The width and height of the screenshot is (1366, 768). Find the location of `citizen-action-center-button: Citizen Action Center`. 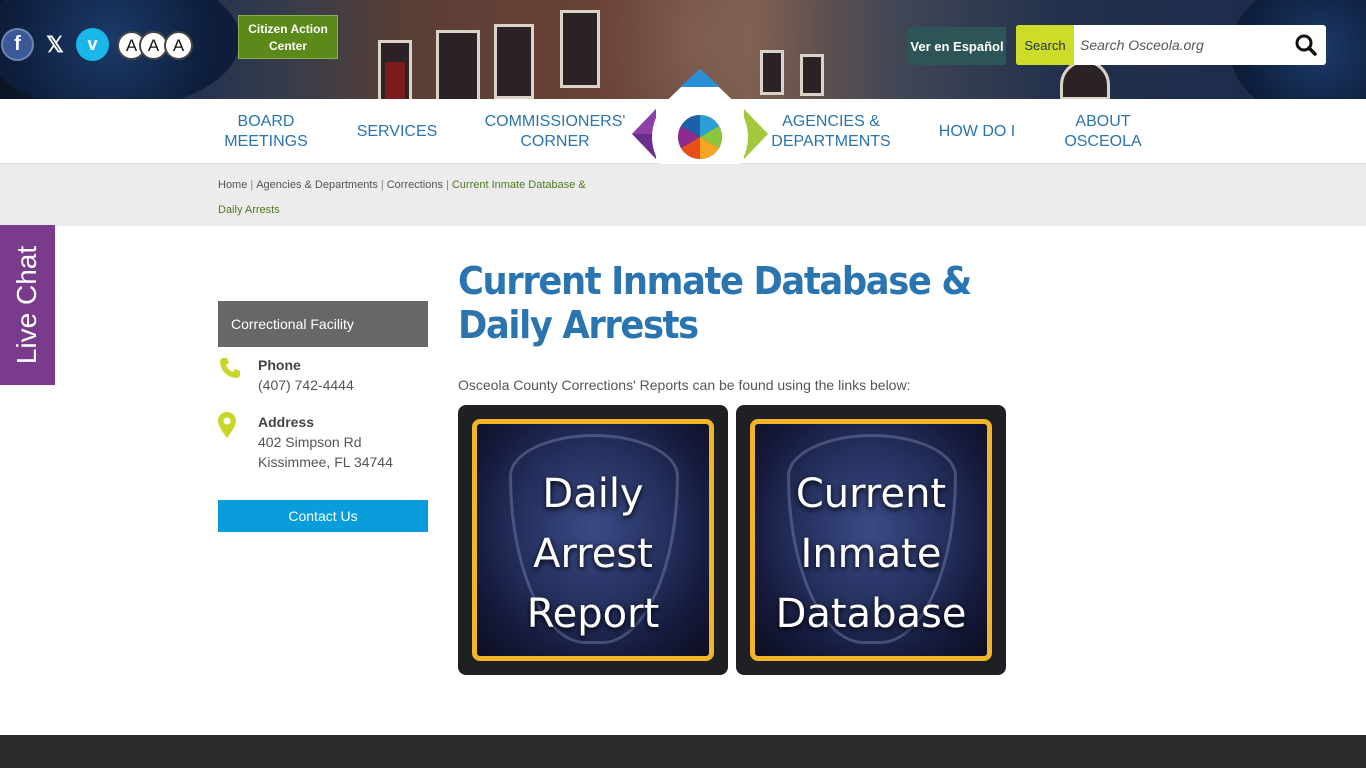

citizen-action-center-button: Citizen Action Center is located at coordinates (288, 37).